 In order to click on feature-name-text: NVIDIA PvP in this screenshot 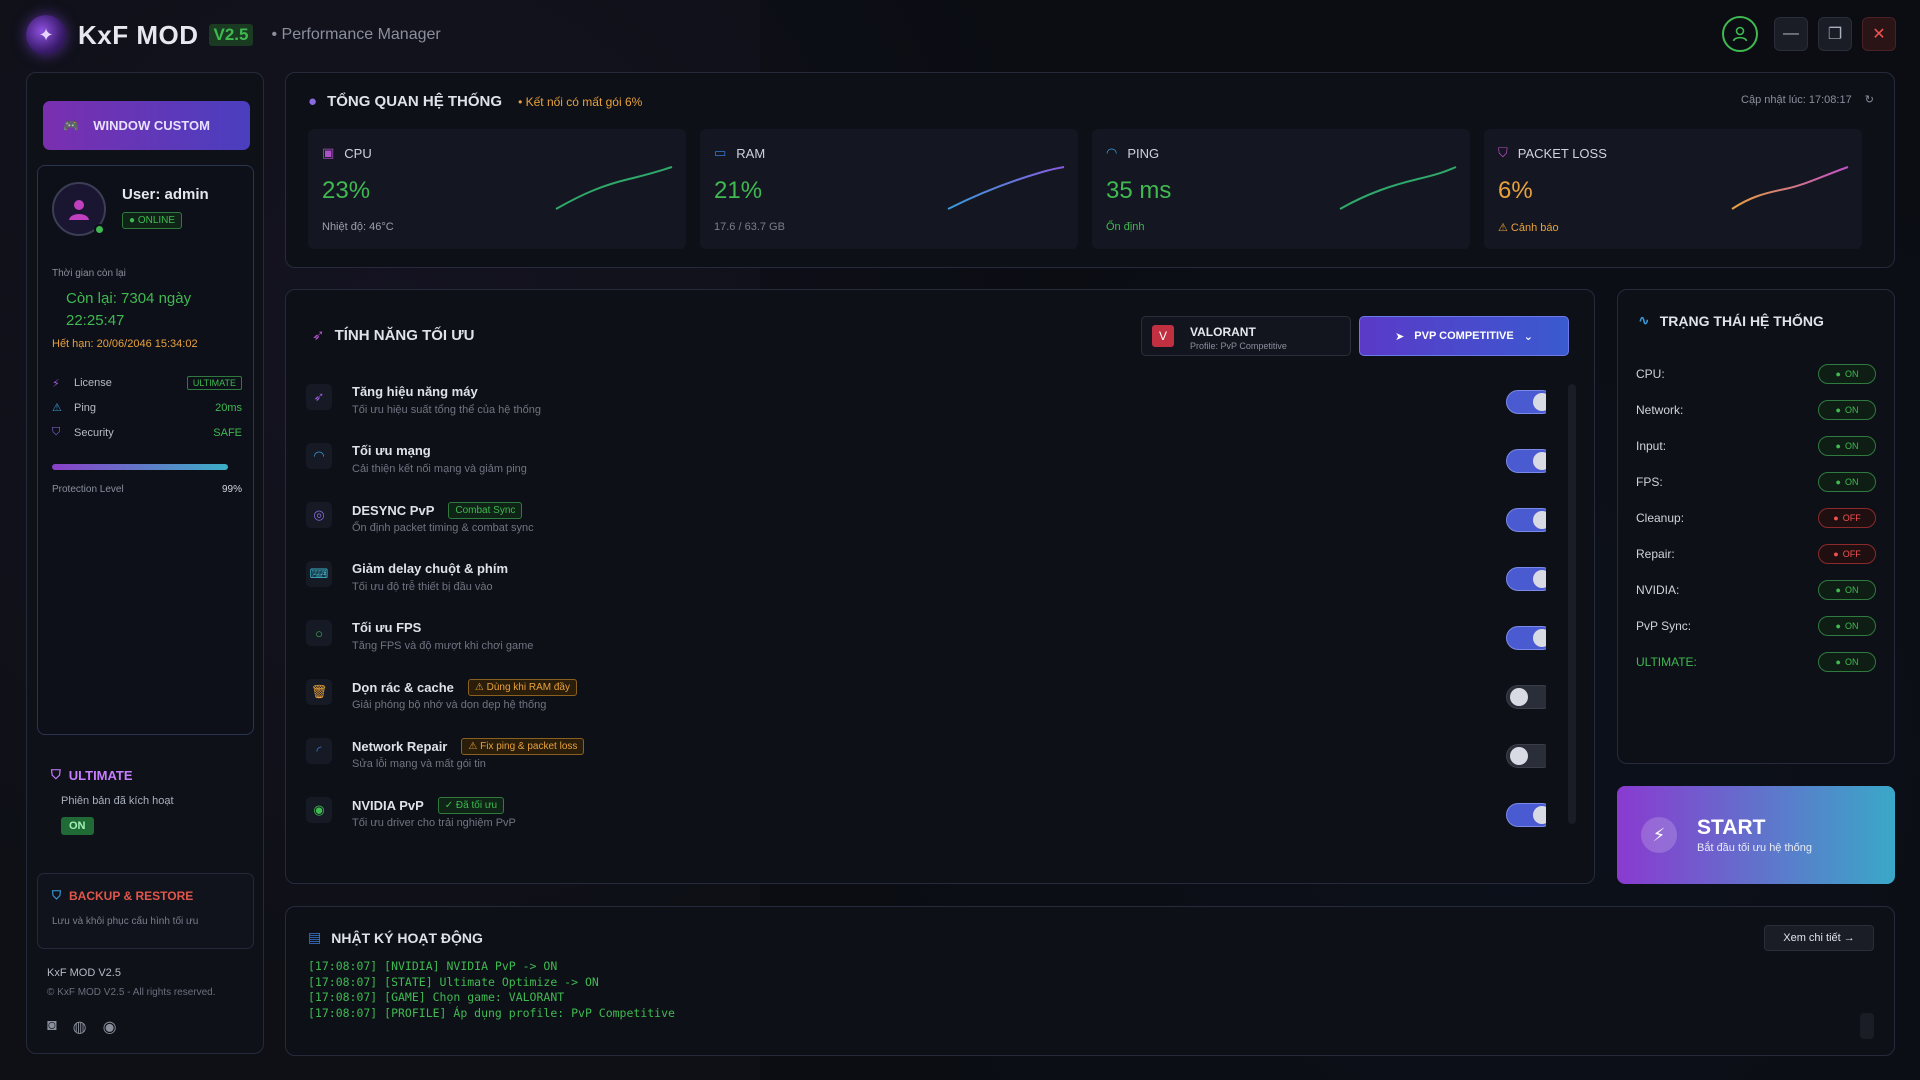, I will do `click(388, 805)`.